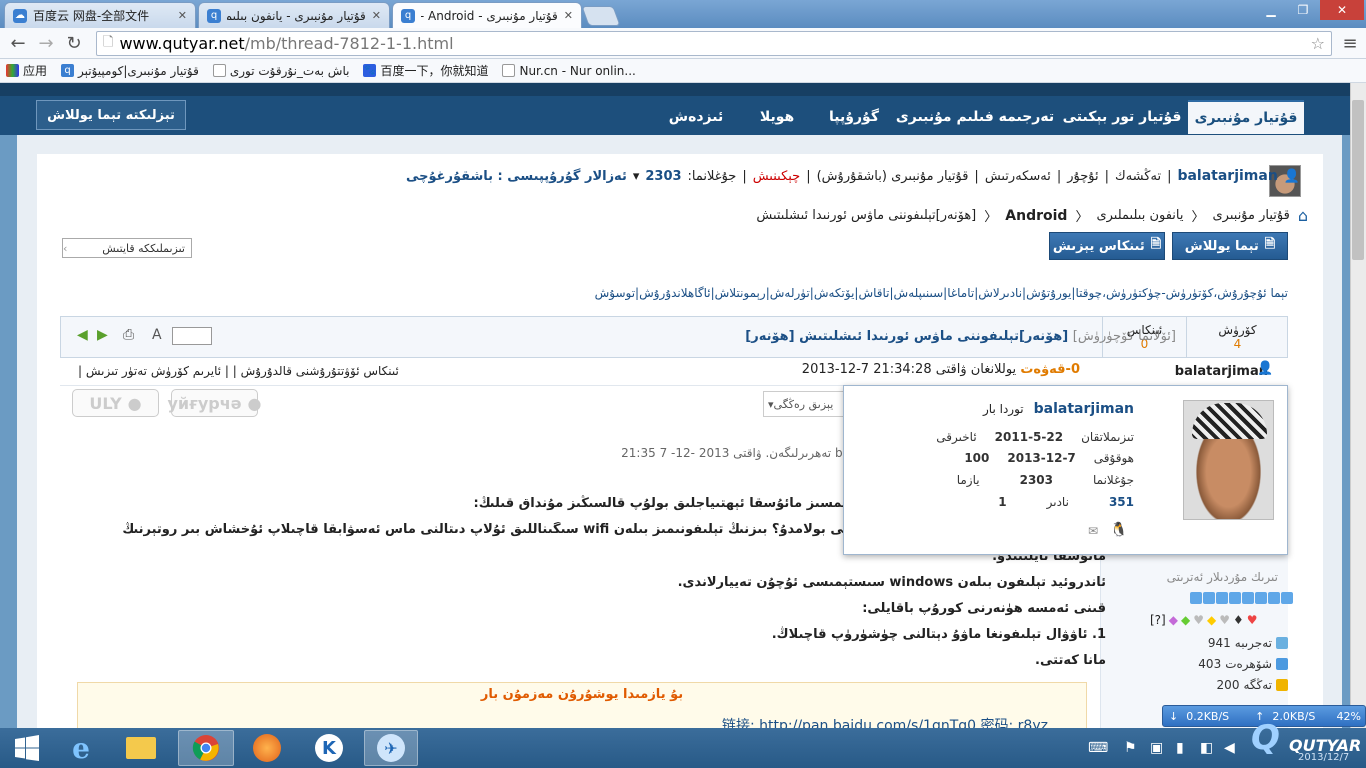 This screenshot has width=1366, height=768. I want to click on url-path: /mb/thread-7812-1-1.html, so click(349, 43).